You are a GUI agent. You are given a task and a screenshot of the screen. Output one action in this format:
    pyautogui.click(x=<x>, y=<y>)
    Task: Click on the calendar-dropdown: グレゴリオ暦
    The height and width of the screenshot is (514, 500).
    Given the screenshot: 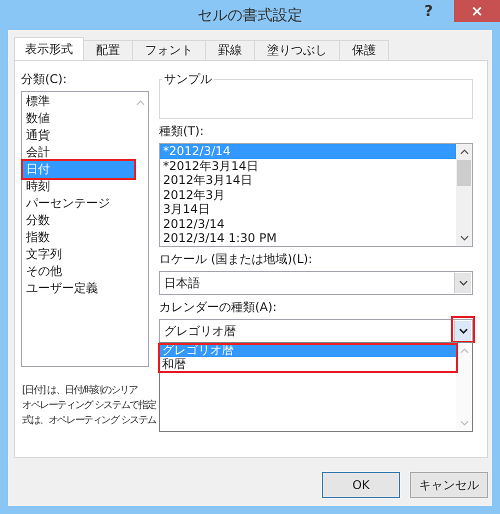 What is the action you would take?
    pyautogui.click(x=316, y=331)
    